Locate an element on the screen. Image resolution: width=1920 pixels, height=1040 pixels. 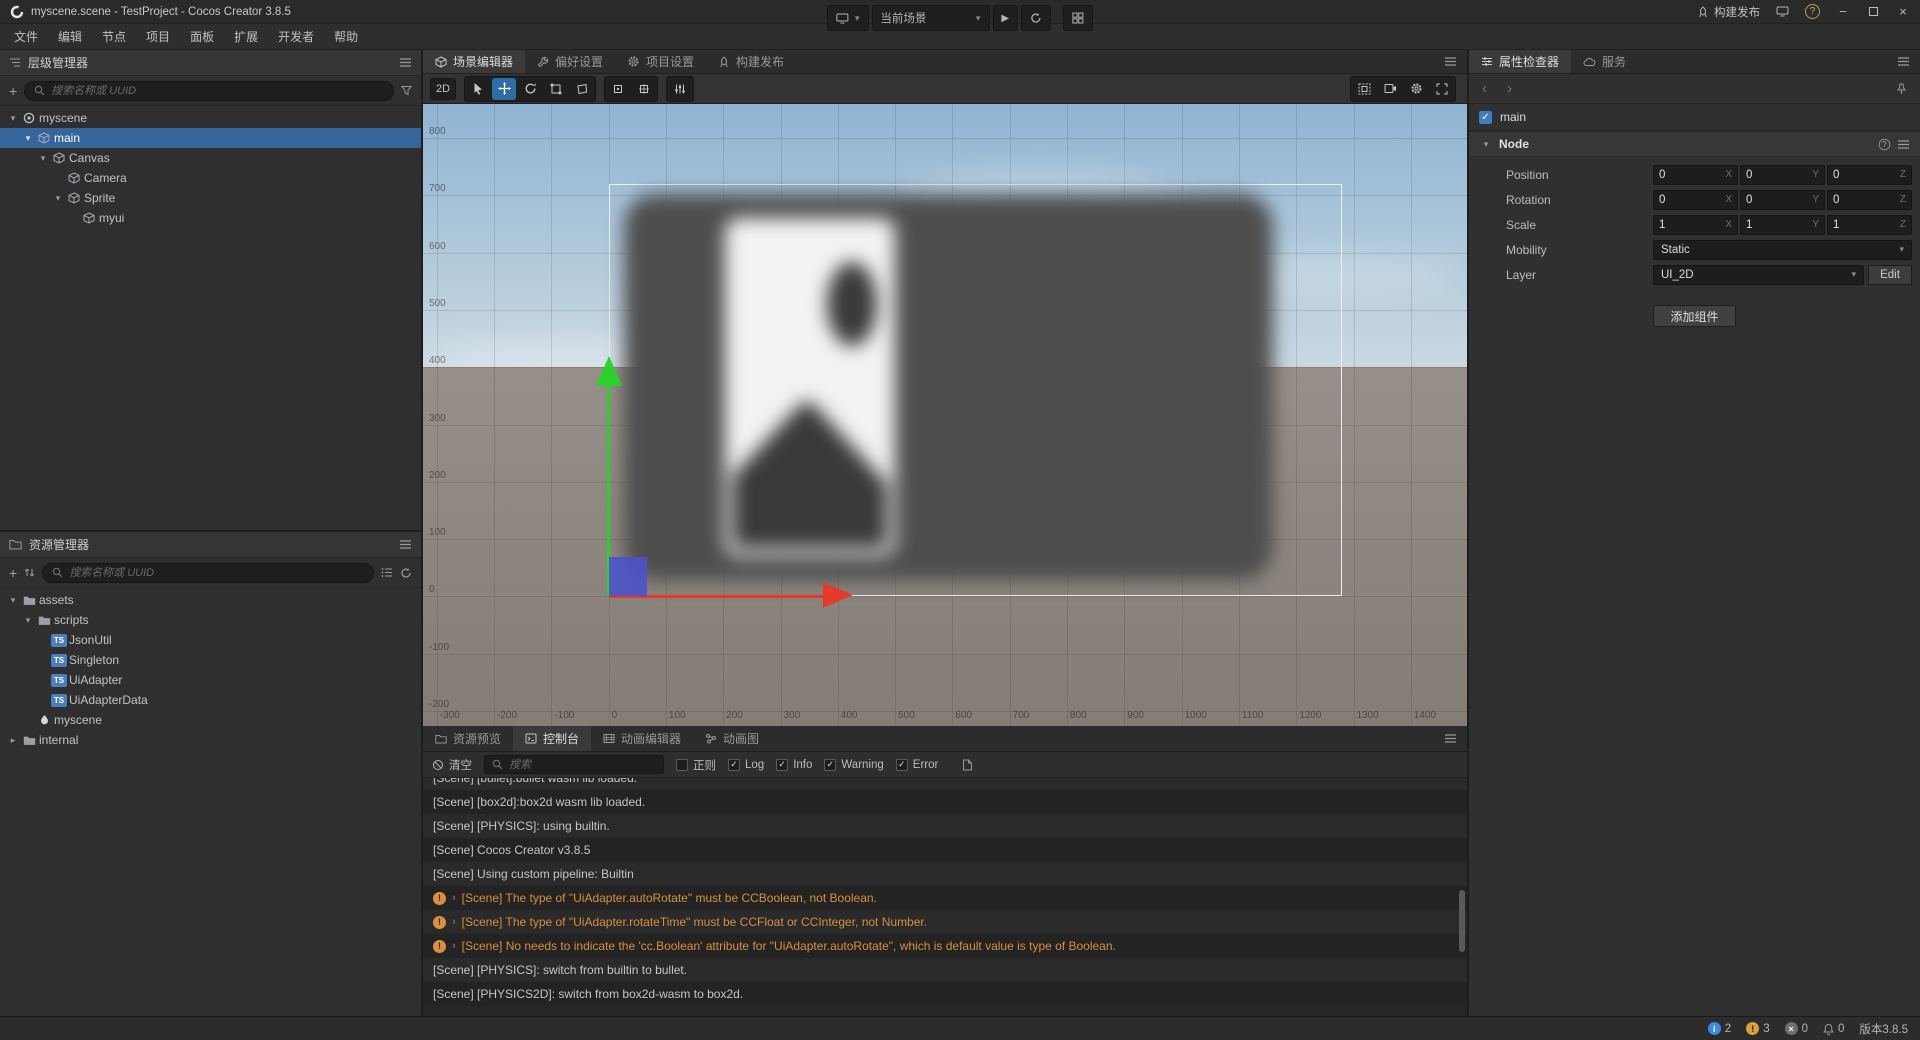
console-filter-1: ✓ Log is located at coordinates (746, 764).